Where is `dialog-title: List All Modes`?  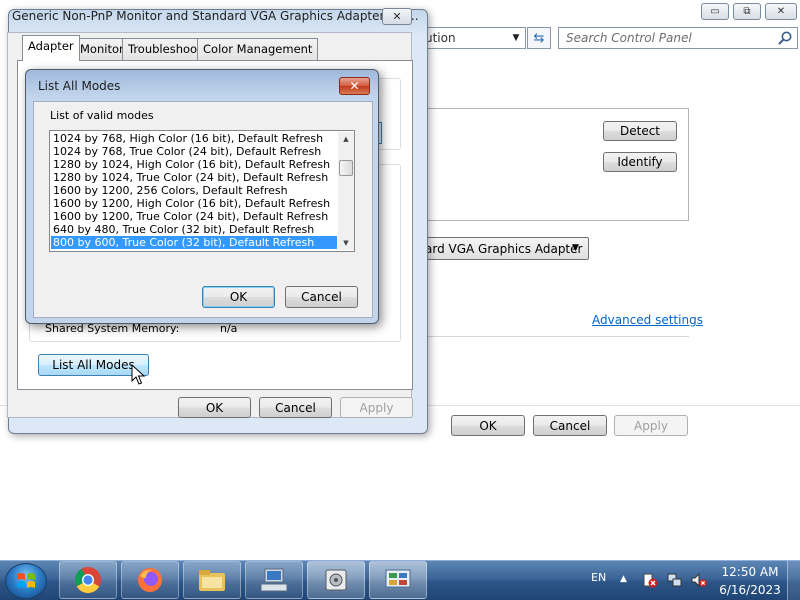 dialog-title: List All Modes is located at coordinates (79, 86).